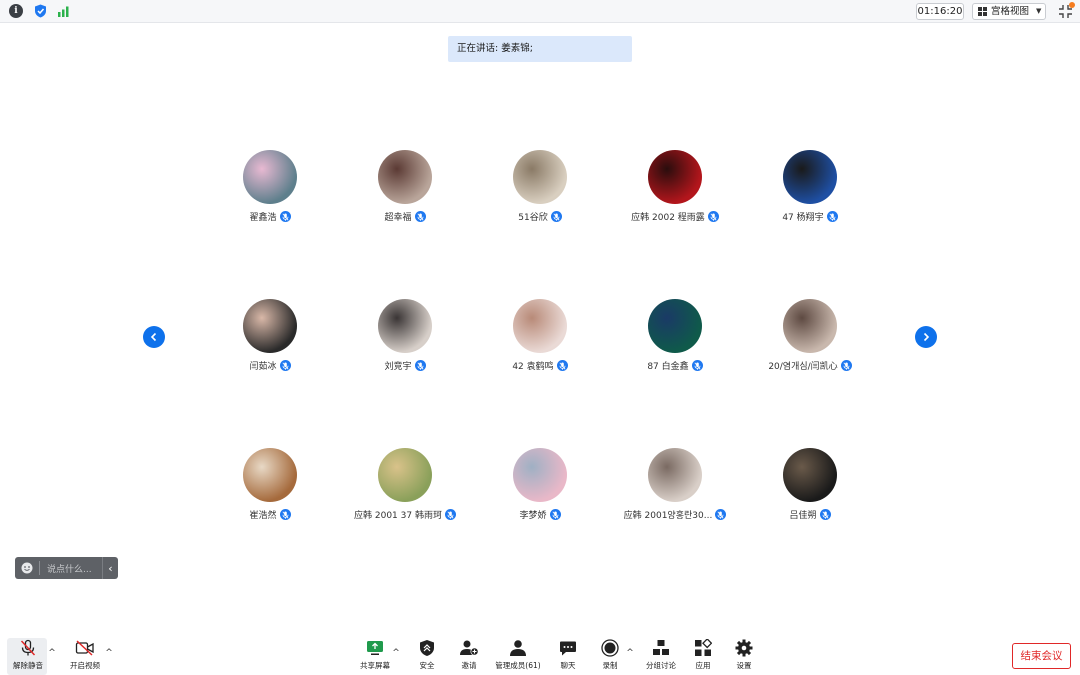 The width and height of the screenshot is (1080, 675). Describe the element at coordinates (540, 11) in the screenshot. I see `top-bar: i 01:16:20 宫格视图 ▼` at that location.